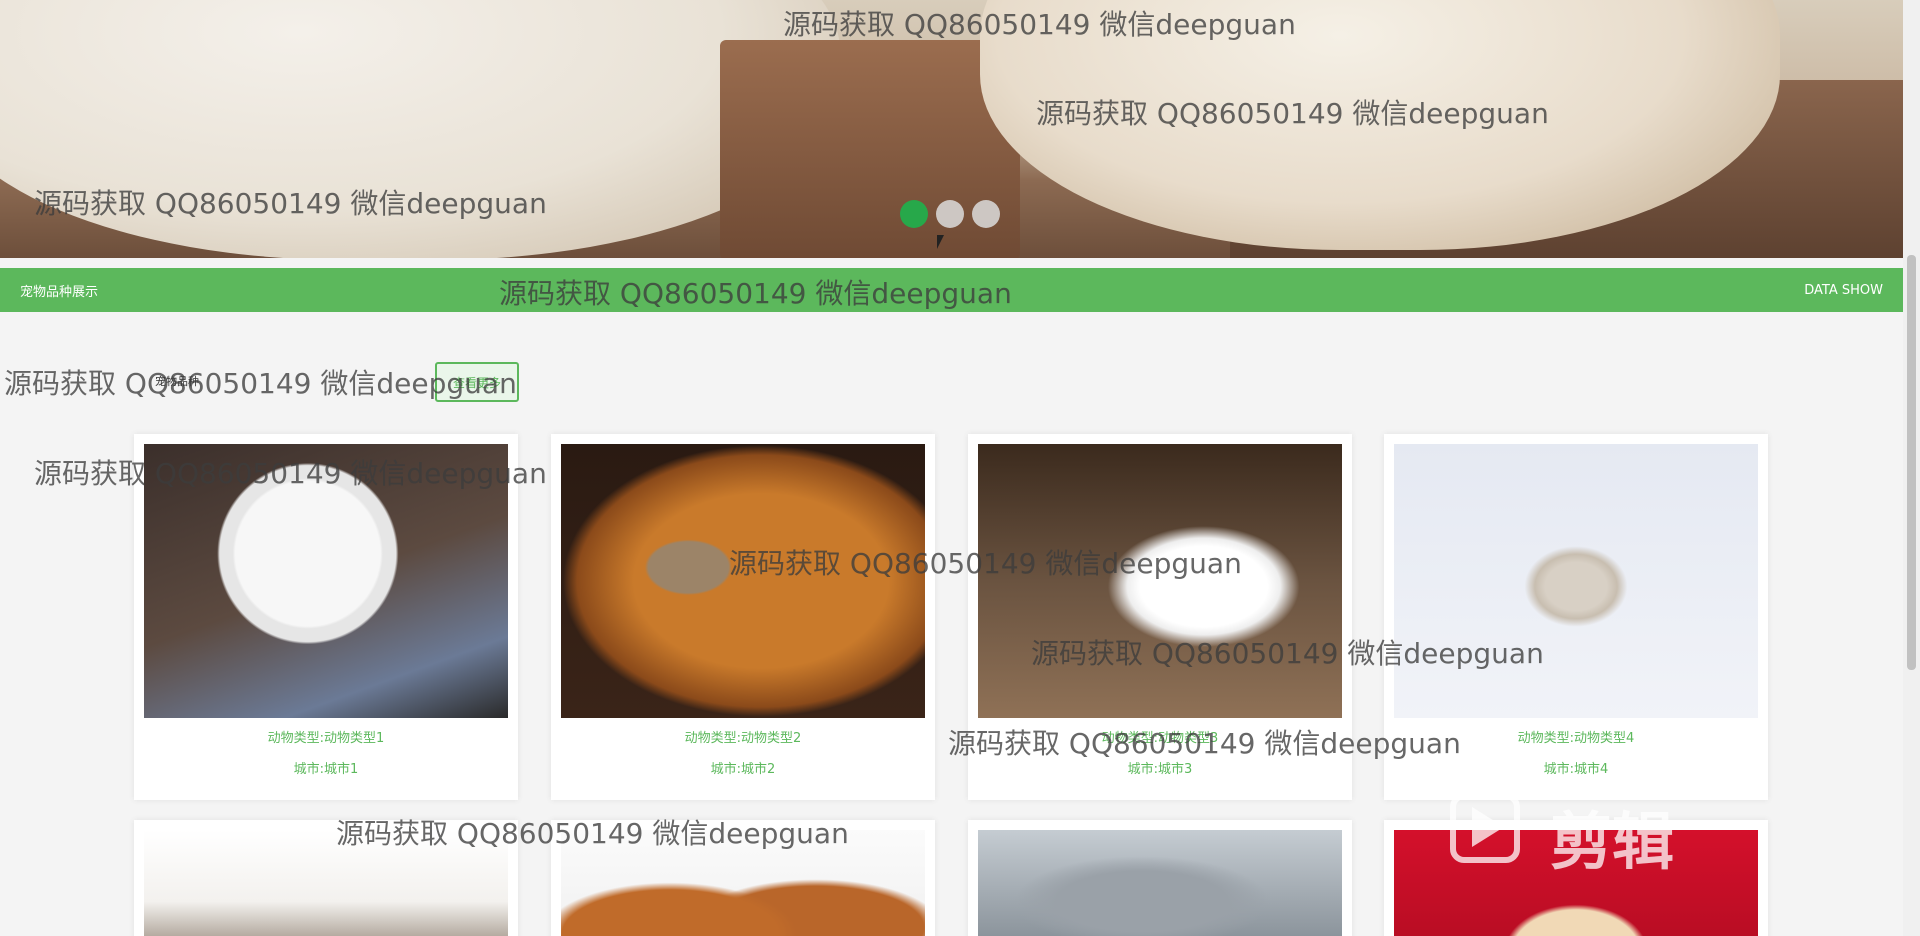 The image size is (1920, 936). I want to click on pet-type-label: 动物类型:动物类型2, so click(743, 738).